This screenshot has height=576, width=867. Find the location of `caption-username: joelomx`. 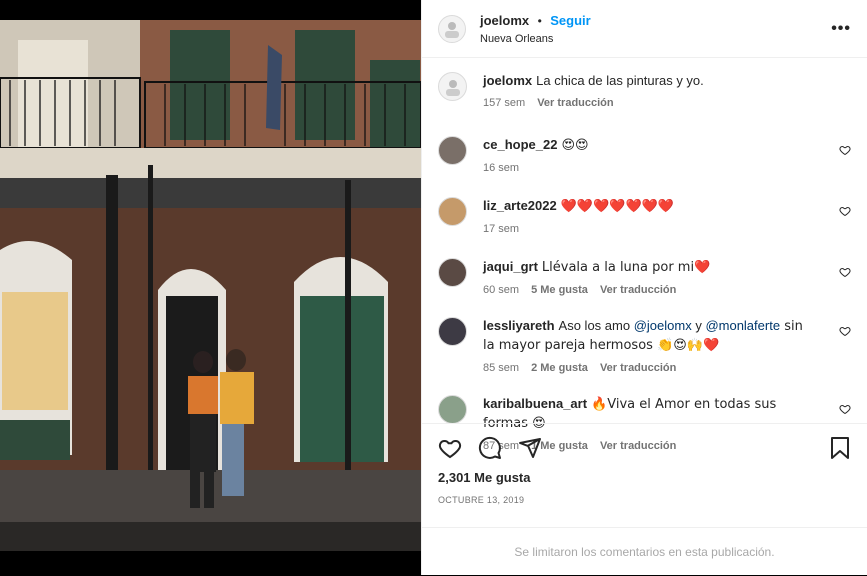

caption-username: joelomx is located at coordinates (507, 80).